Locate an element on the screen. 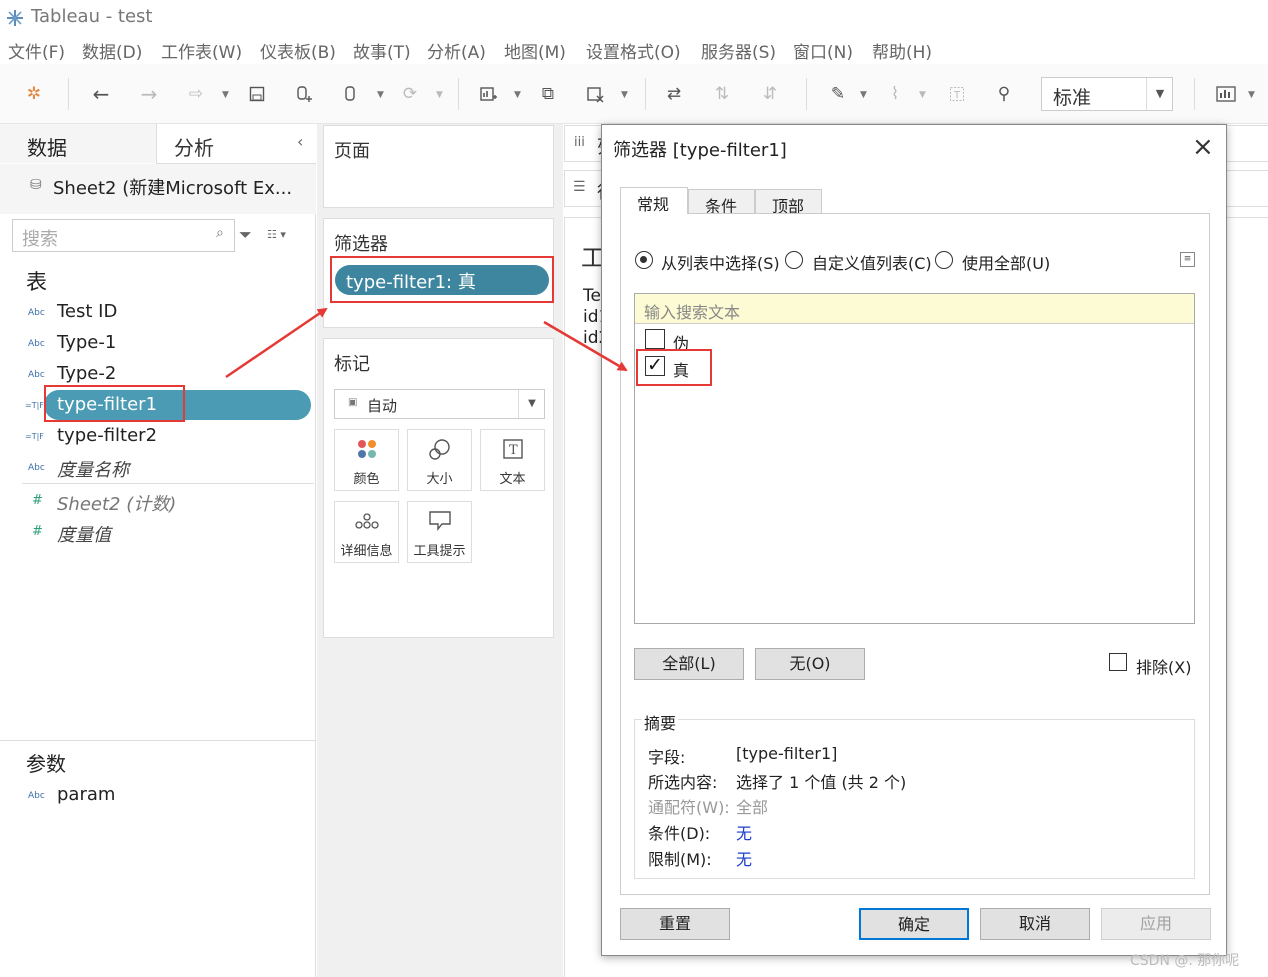 The height and width of the screenshot is (977, 1268). tab-general: 常规 is located at coordinates (654, 200).